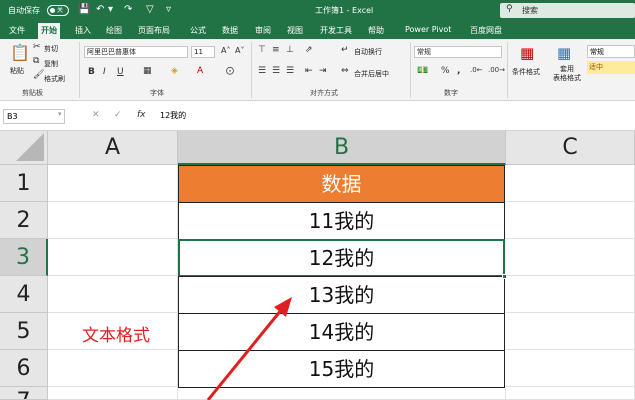  I want to click on tab-review: 审阅, so click(263, 30).